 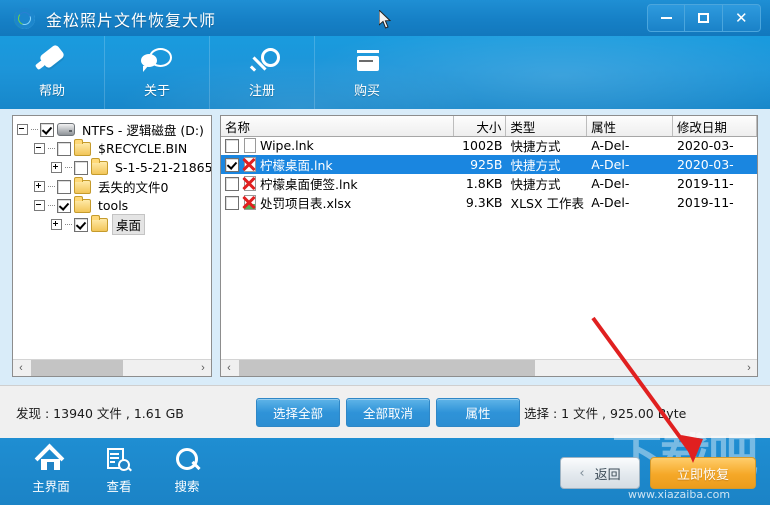 I want to click on tree-node-label: $RECYCLE.BIN, so click(x=142, y=148).